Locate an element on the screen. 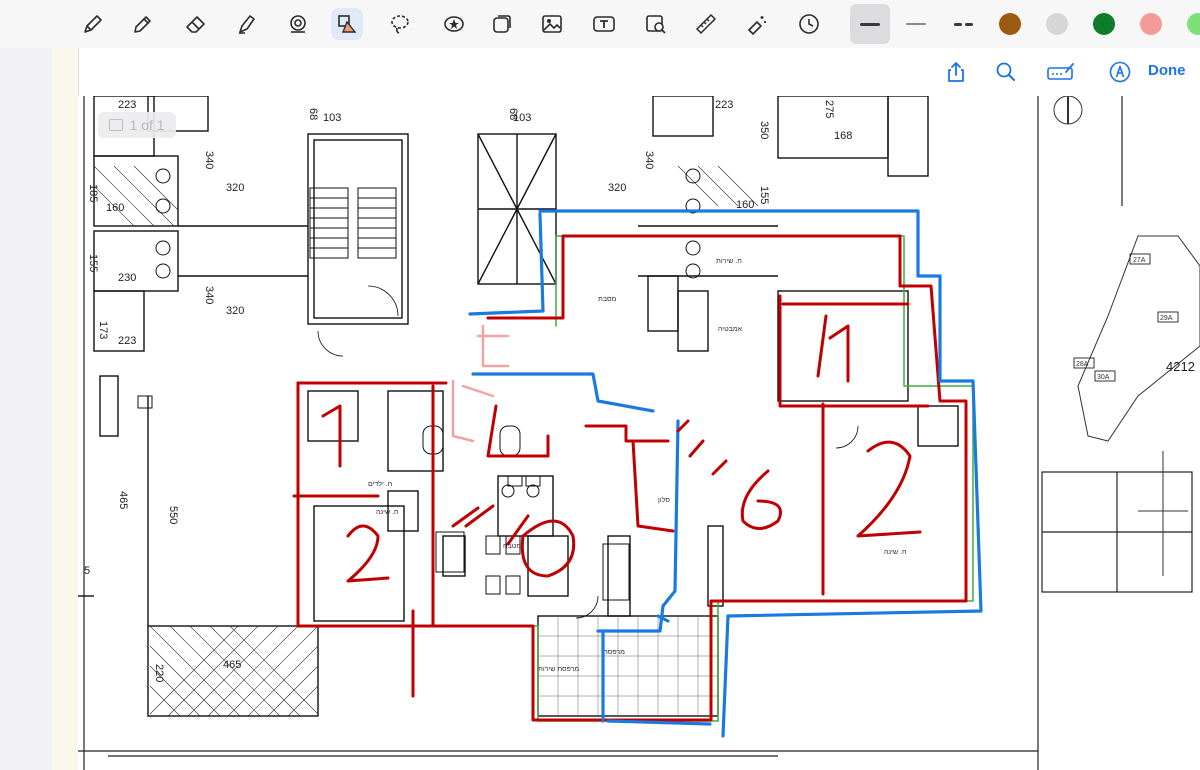  eraser-tool is located at coordinates (196, 24).